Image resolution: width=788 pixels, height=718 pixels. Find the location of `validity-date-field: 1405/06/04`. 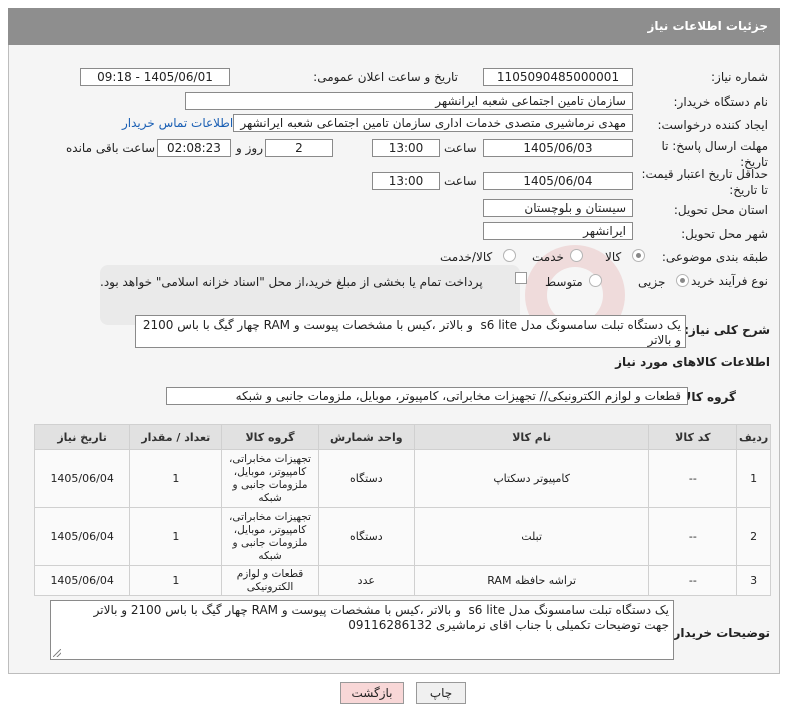

validity-date-field: 1405/06/04 is located at coordinates (558, 181).